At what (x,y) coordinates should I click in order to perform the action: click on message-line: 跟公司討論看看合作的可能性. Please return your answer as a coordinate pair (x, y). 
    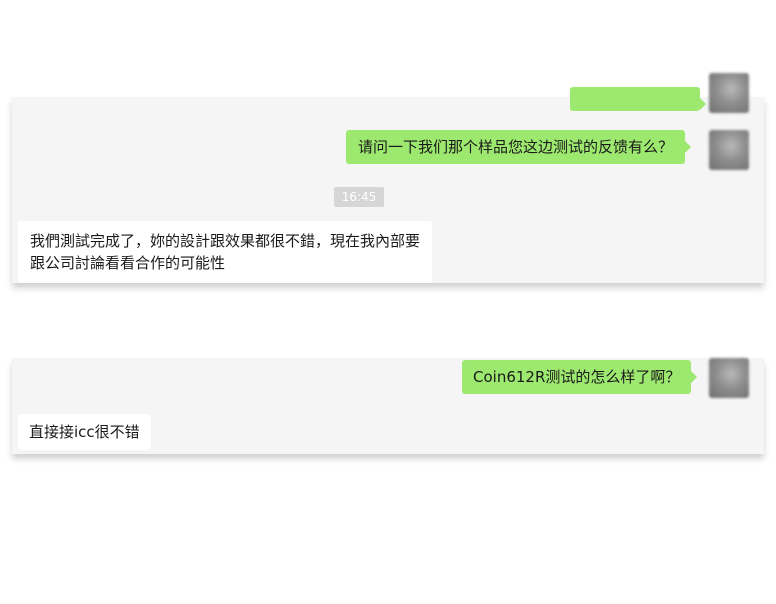
    Looking at the image, I should click on (128, 263).